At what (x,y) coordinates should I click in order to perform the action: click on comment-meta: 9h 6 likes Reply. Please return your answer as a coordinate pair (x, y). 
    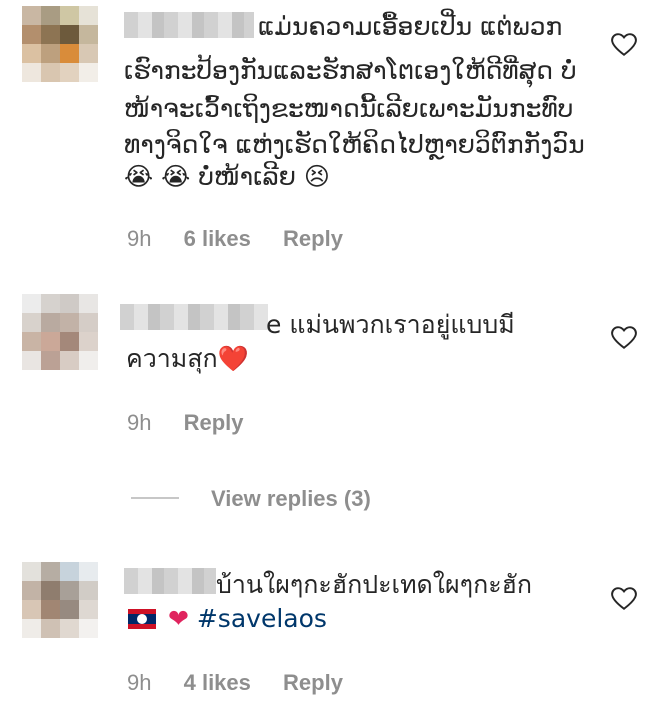
    Looking at the image, I should click on (235, 239).